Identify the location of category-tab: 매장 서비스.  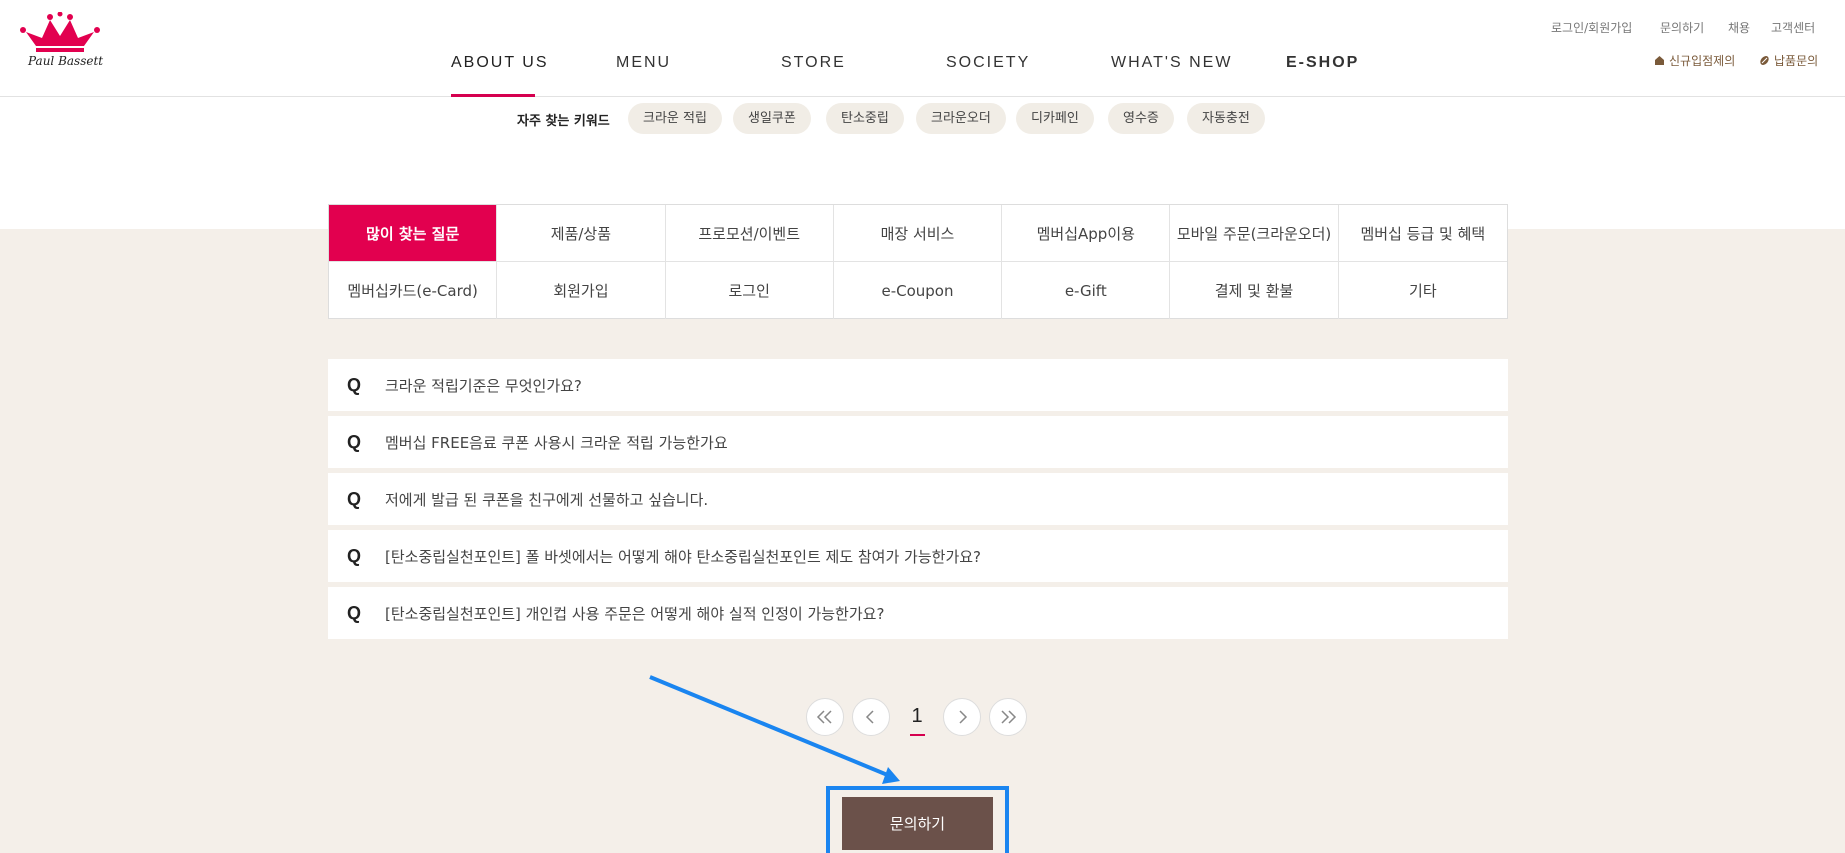
(918, 233).